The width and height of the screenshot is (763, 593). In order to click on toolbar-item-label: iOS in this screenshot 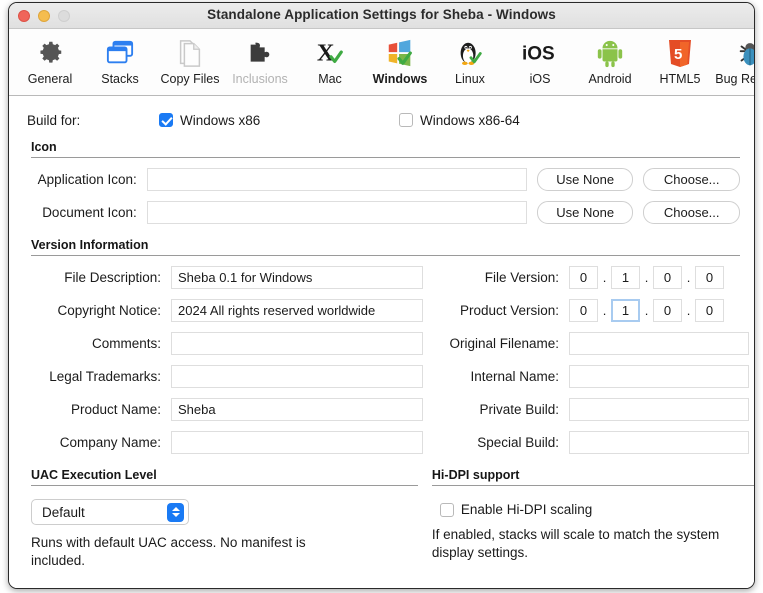, I will do `click(540, 79)`.